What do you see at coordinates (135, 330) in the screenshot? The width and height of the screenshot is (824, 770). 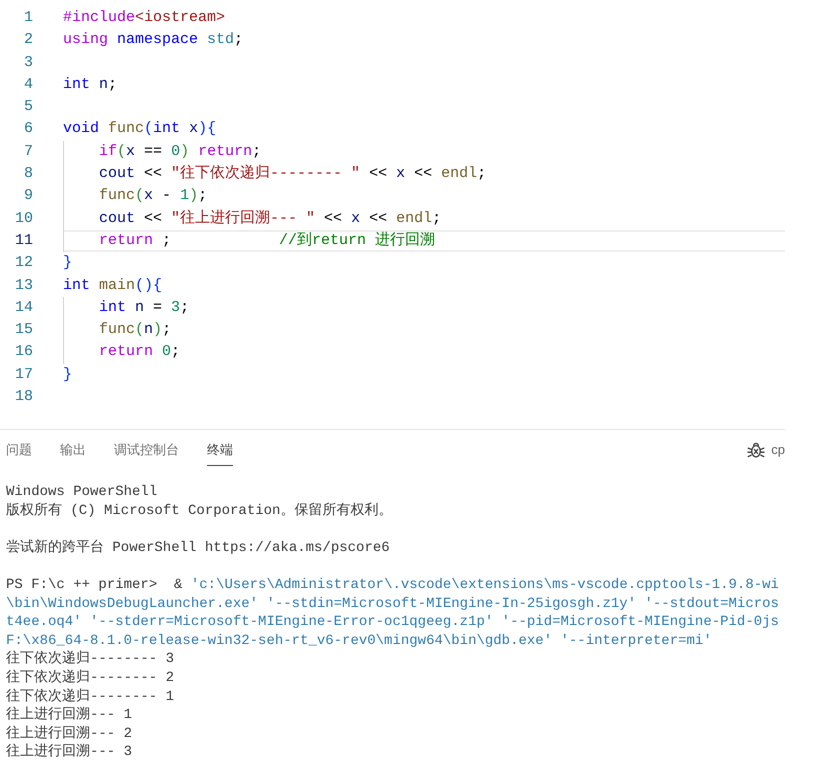 I see `code-line: func(n);` at bounding box center [135, 330].